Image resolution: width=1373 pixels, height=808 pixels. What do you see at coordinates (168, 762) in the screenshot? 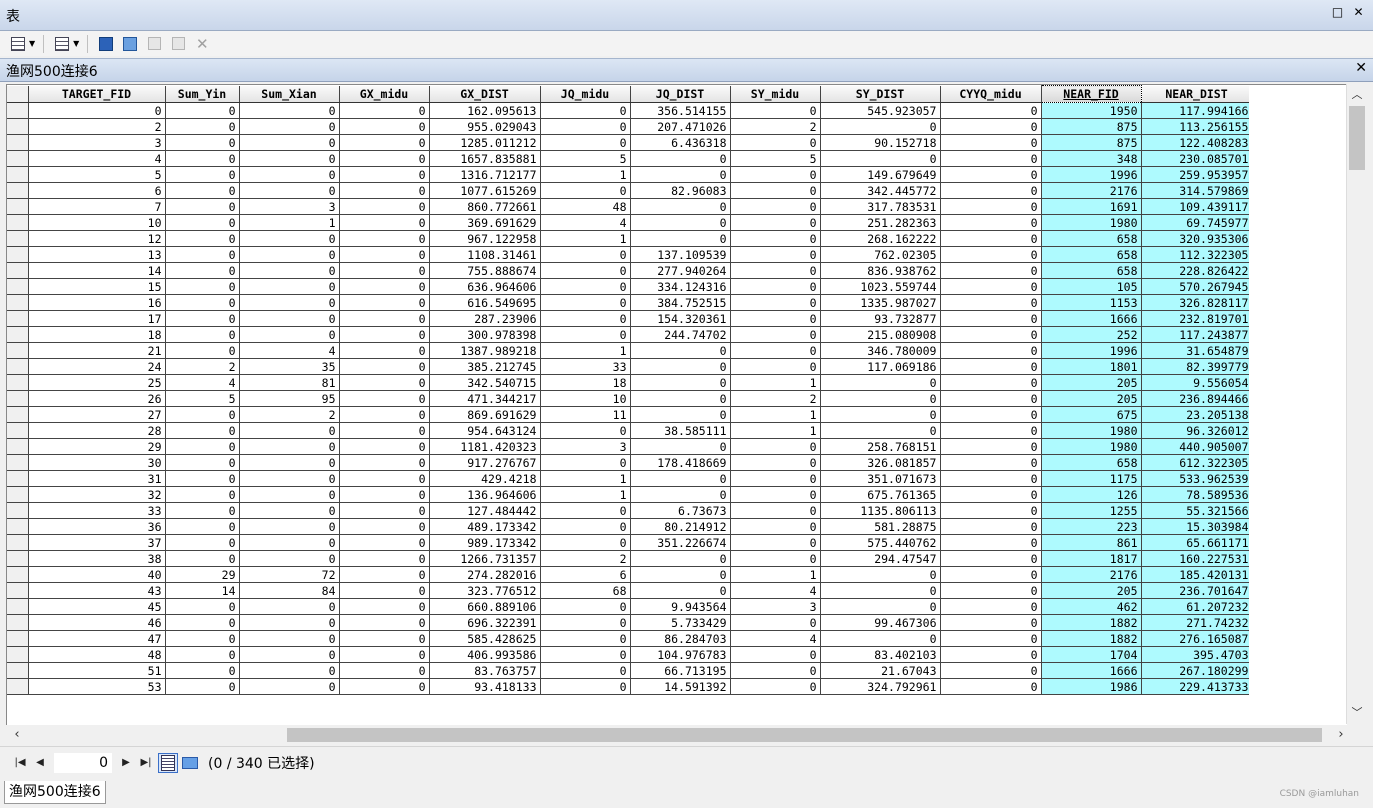
I see `show-all-records-button` at bounding box center [168, 762].